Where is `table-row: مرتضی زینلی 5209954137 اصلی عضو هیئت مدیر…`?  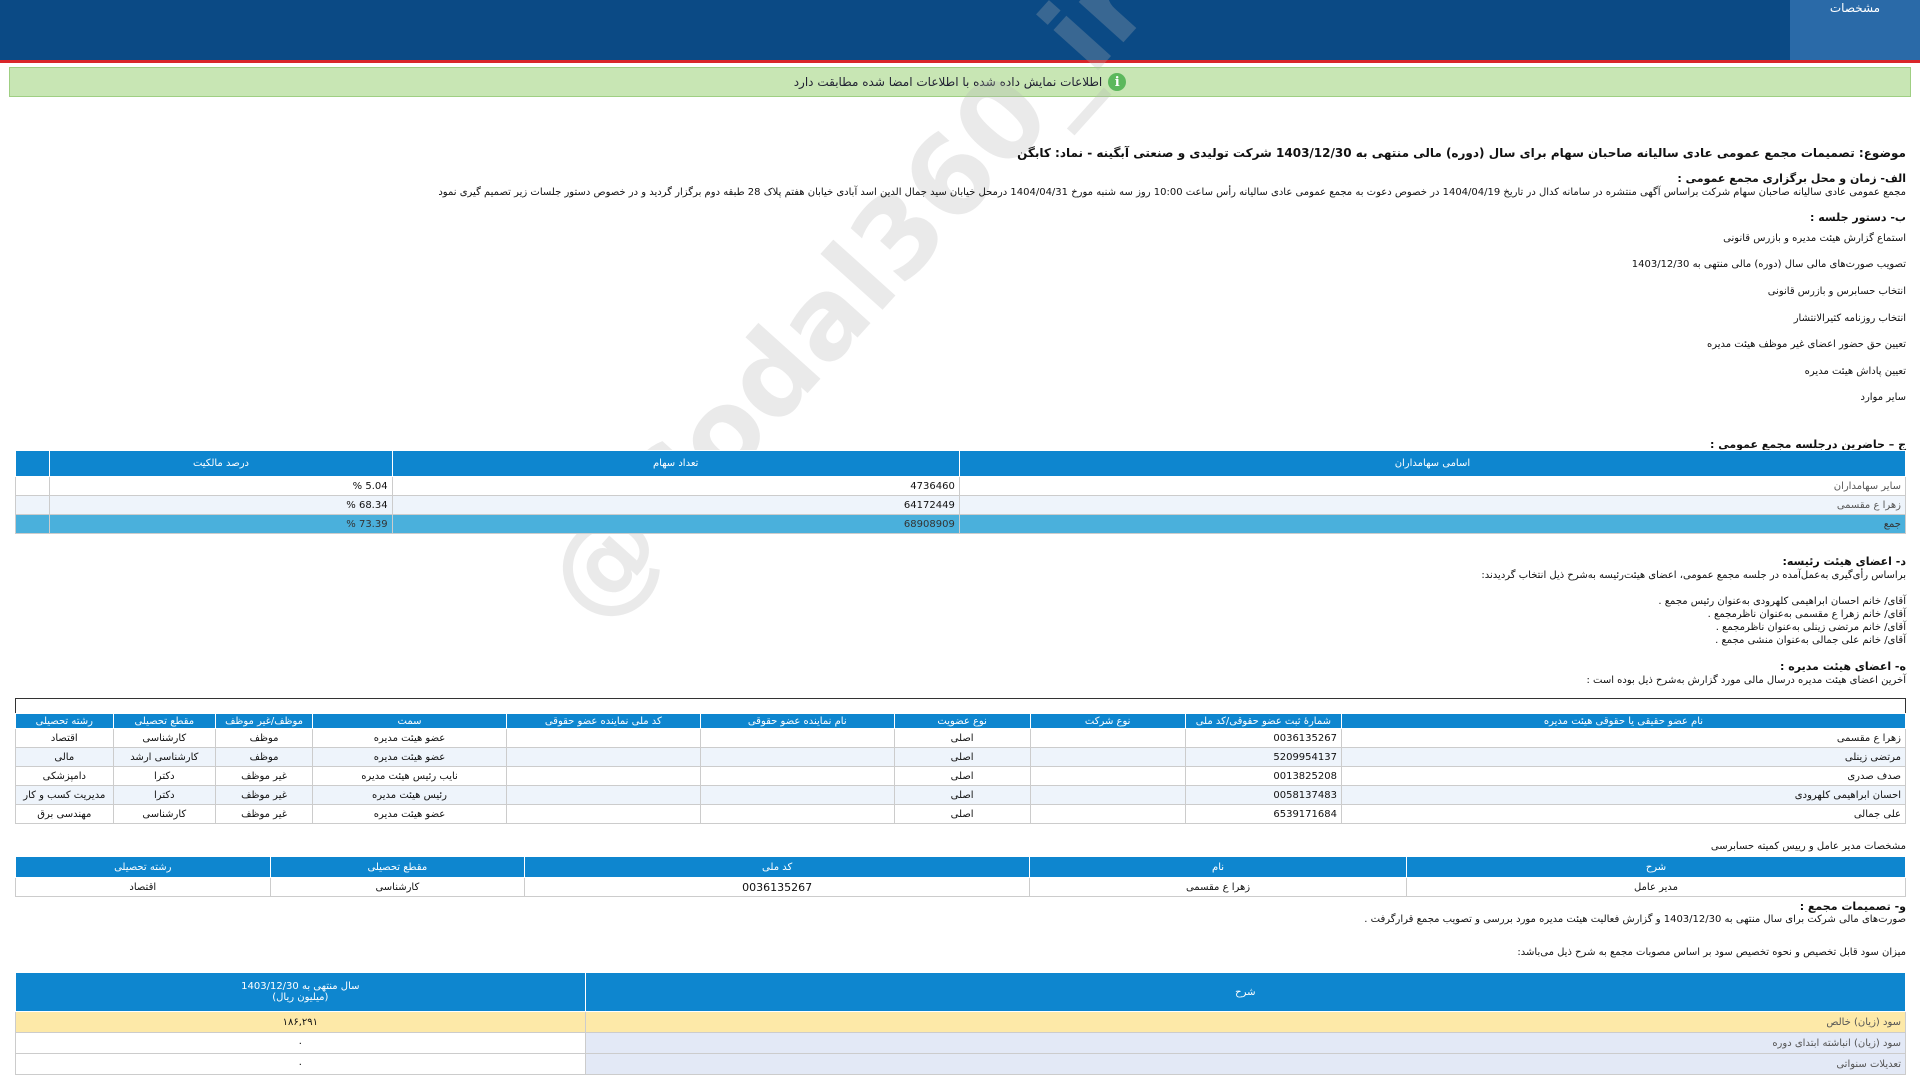
table-row: مرتضی زینلی 5209954137 اصلی عضو هیئت مدیر… is located at coordinates (961, 757).